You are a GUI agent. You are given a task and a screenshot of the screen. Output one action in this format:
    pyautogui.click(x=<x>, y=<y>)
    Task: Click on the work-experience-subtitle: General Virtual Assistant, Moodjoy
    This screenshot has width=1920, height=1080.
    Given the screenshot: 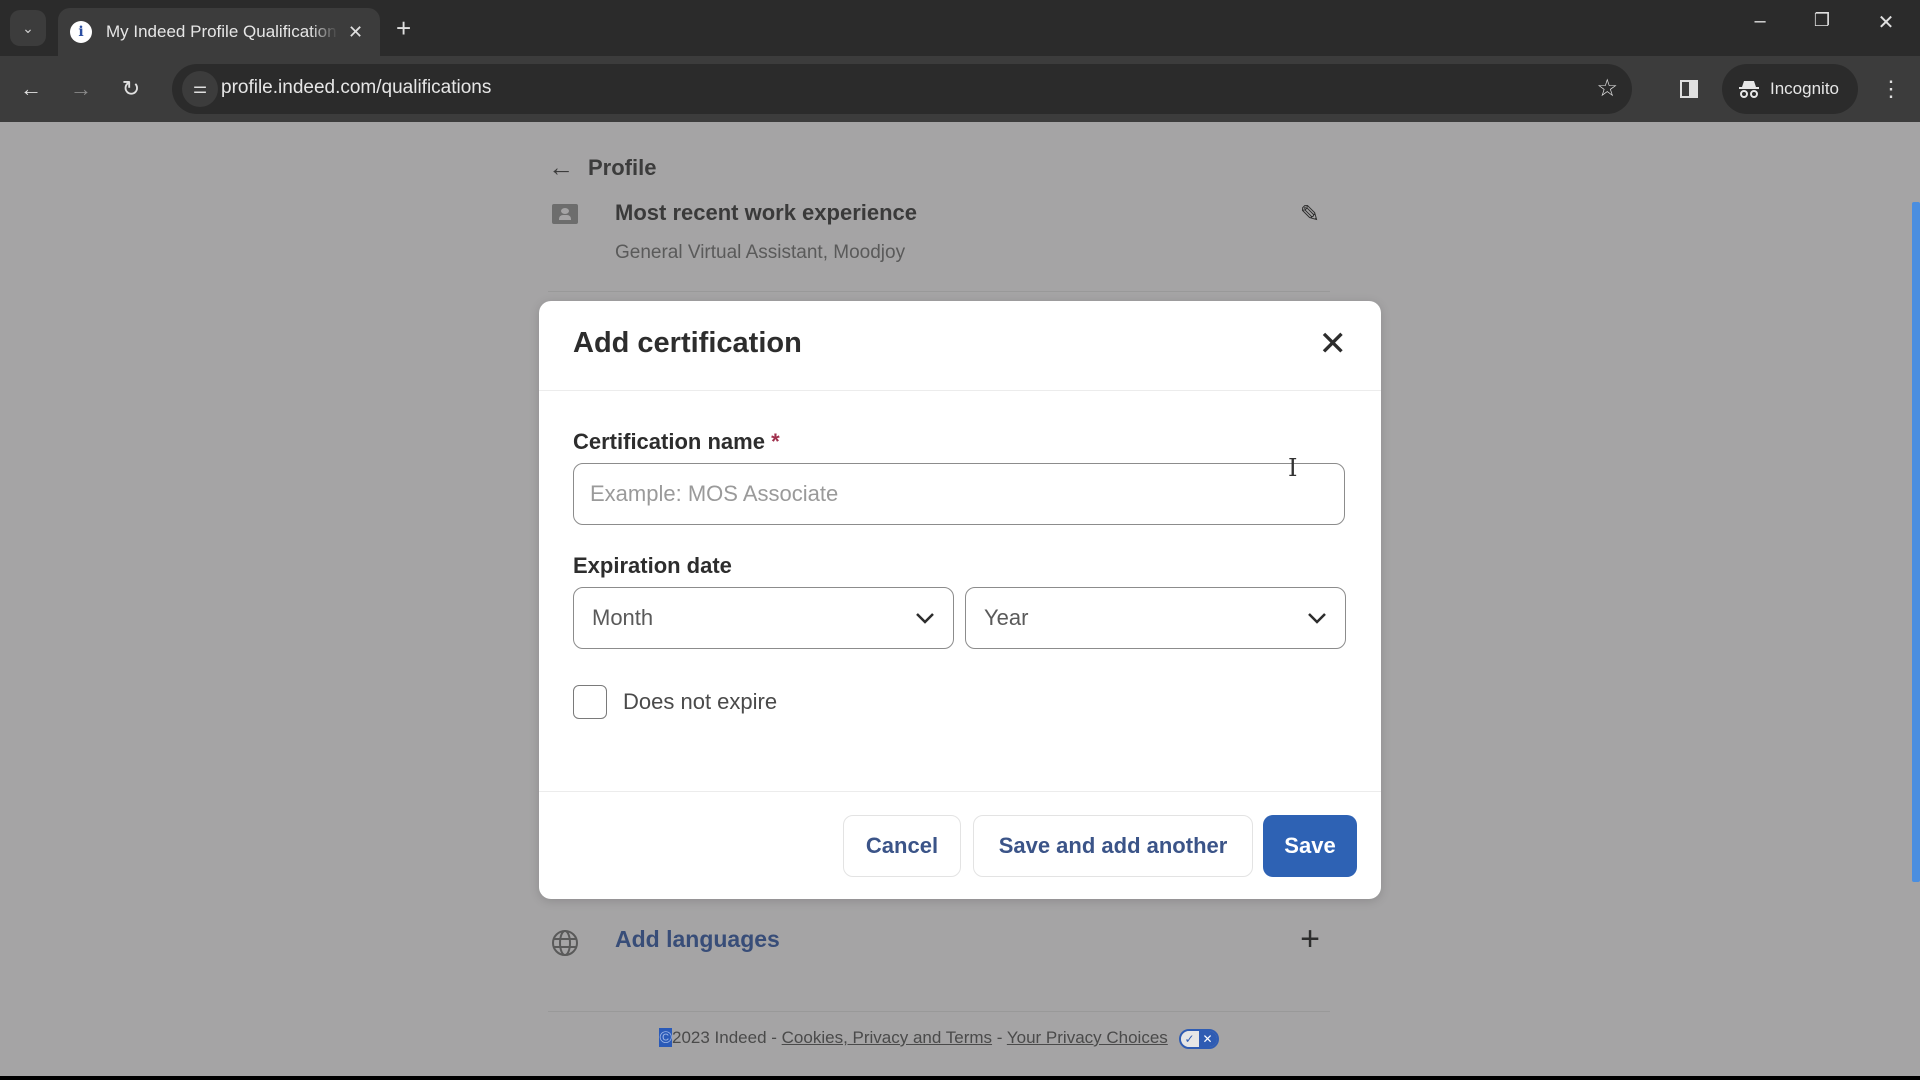 What is the action you would take?
    pyautogui.click(x=760, y=252)
    